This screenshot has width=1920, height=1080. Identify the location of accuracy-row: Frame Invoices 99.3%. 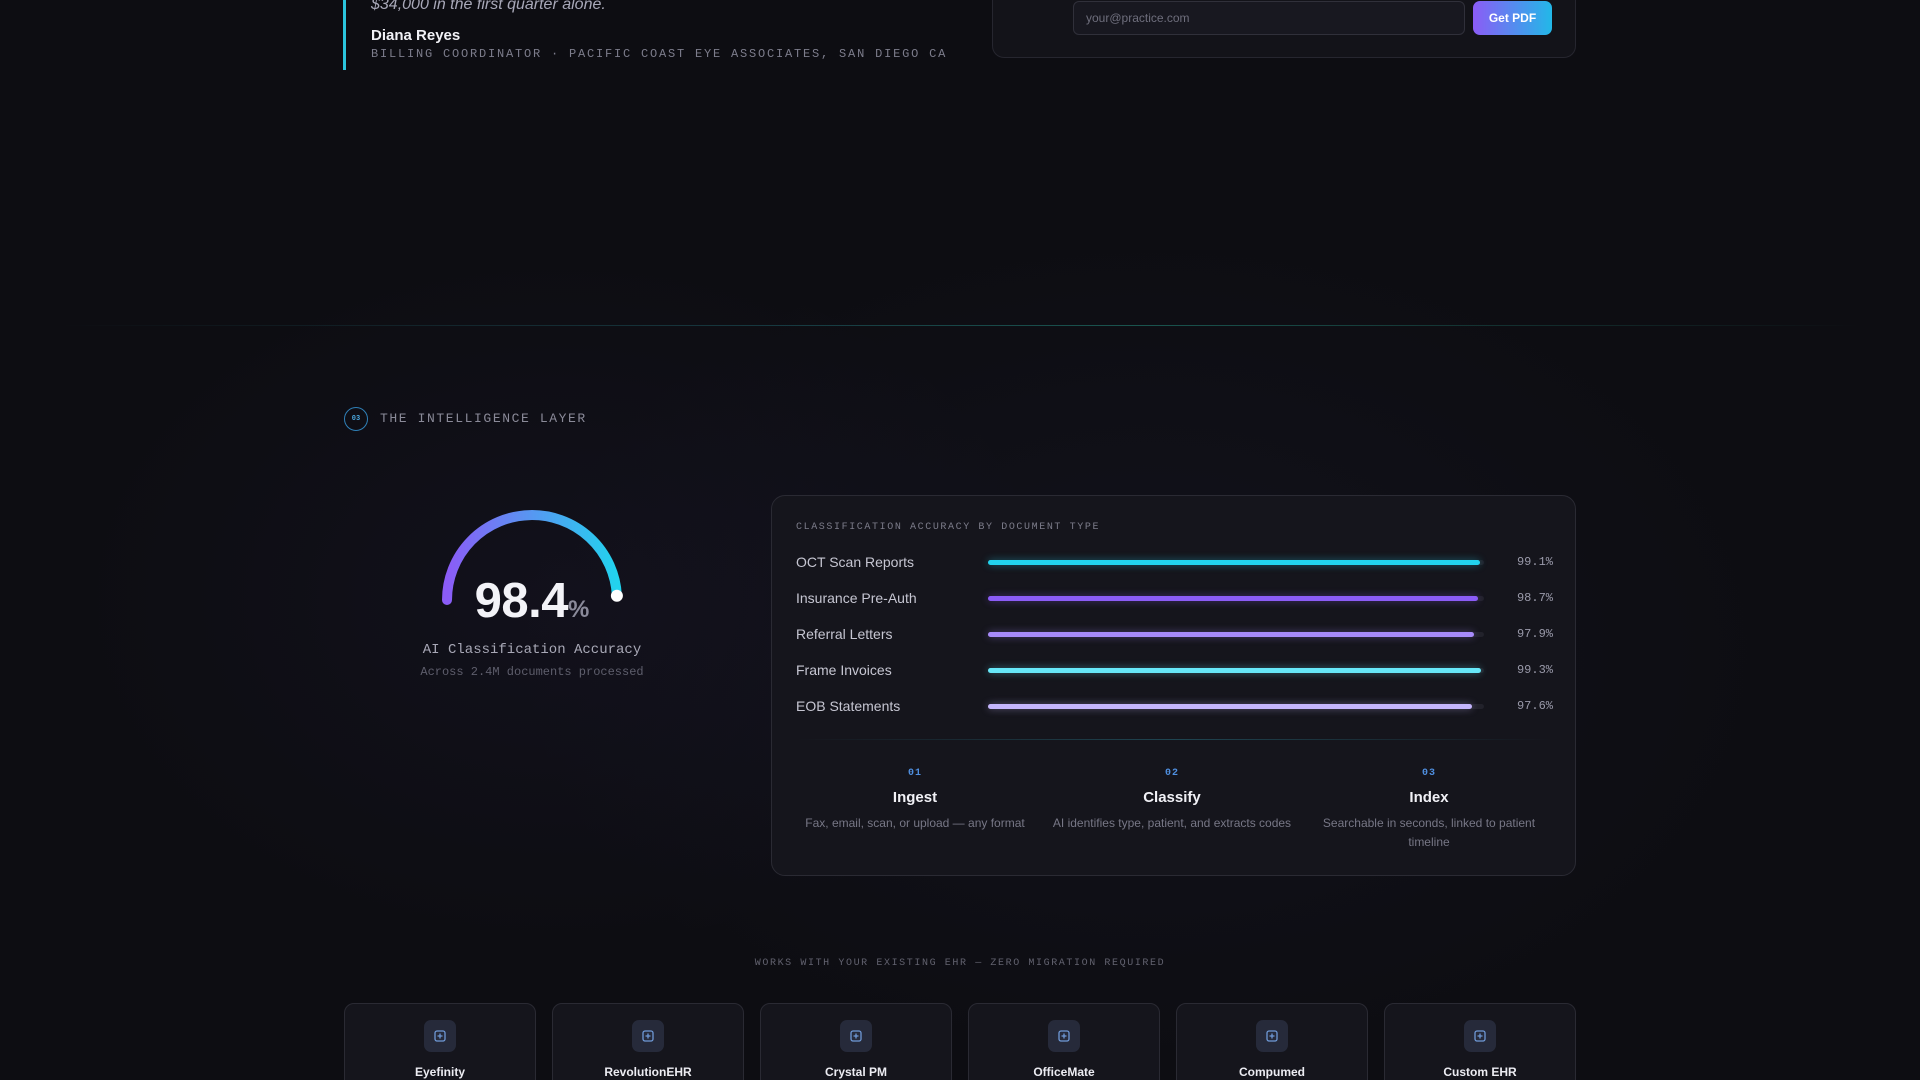
(1174, 671).